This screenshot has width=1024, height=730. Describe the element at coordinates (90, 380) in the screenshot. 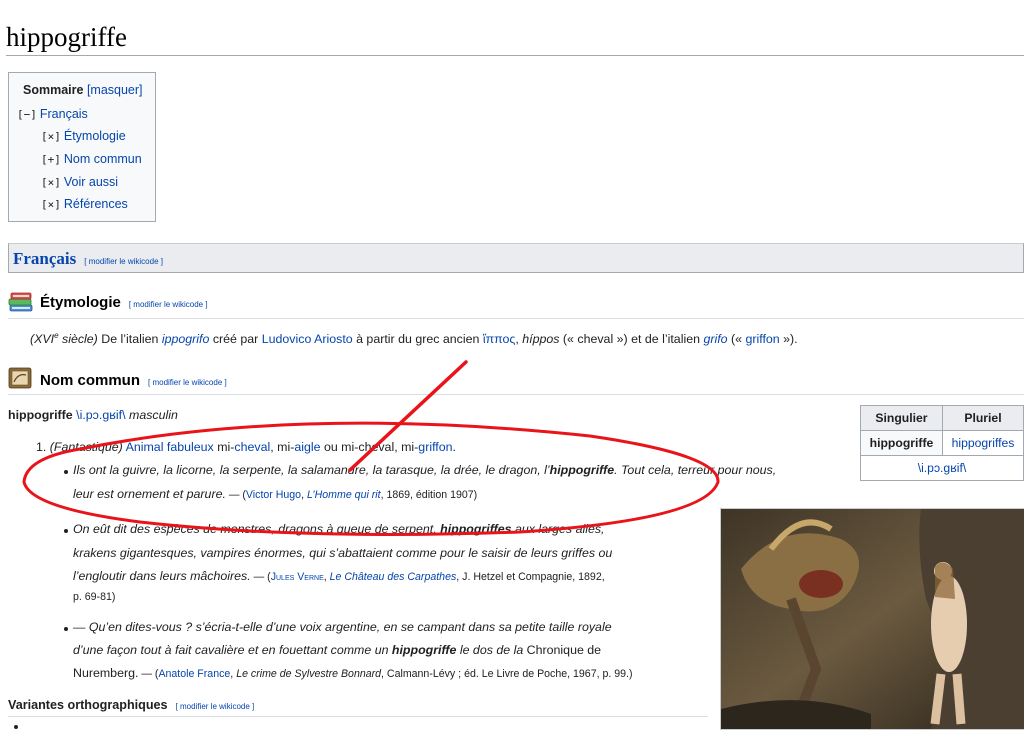

I see `noun-heading: Nom commun` at that location.